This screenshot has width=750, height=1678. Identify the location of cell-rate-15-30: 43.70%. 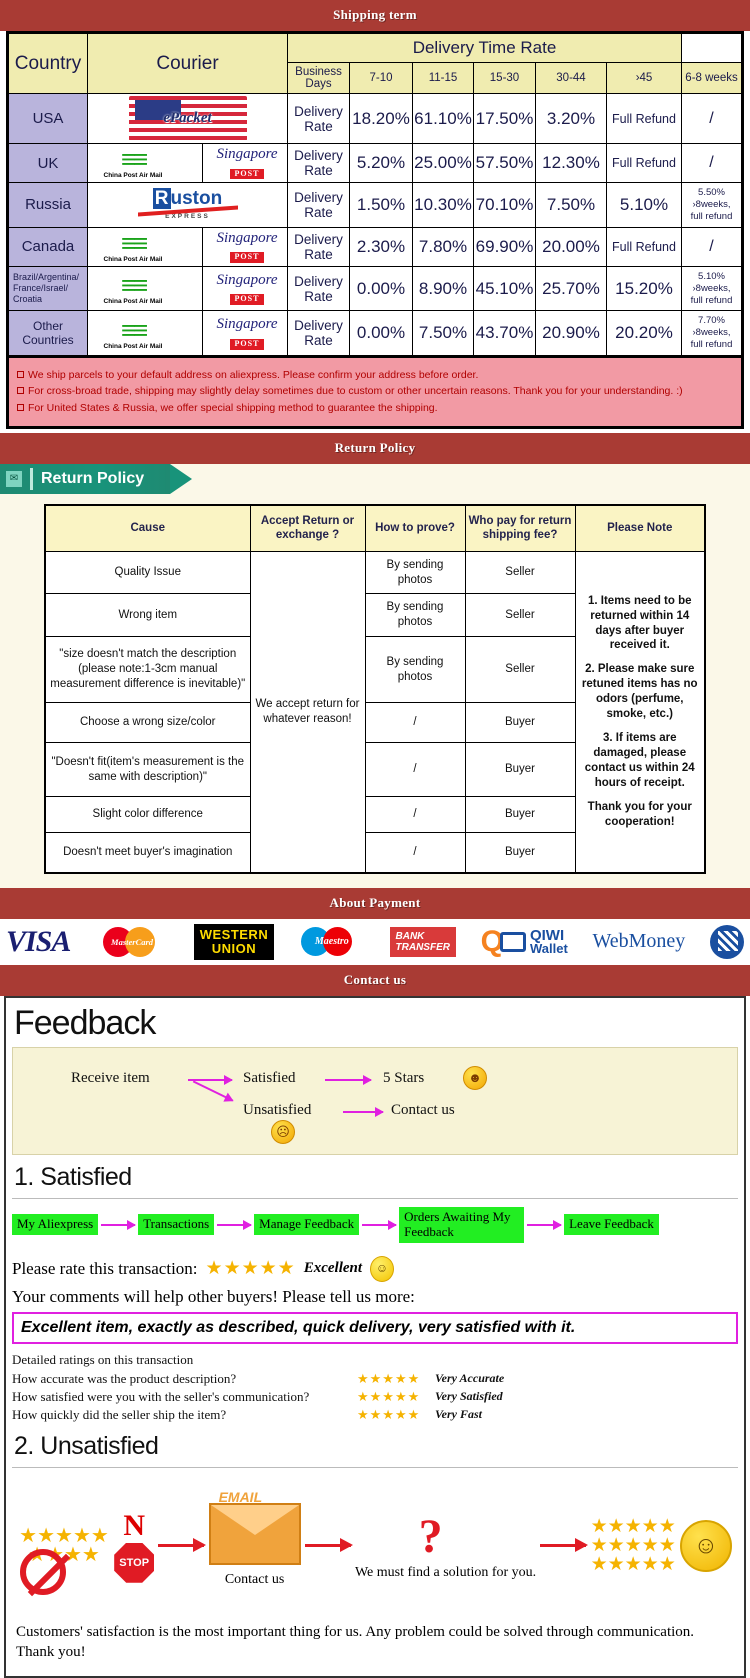
(504, 334).